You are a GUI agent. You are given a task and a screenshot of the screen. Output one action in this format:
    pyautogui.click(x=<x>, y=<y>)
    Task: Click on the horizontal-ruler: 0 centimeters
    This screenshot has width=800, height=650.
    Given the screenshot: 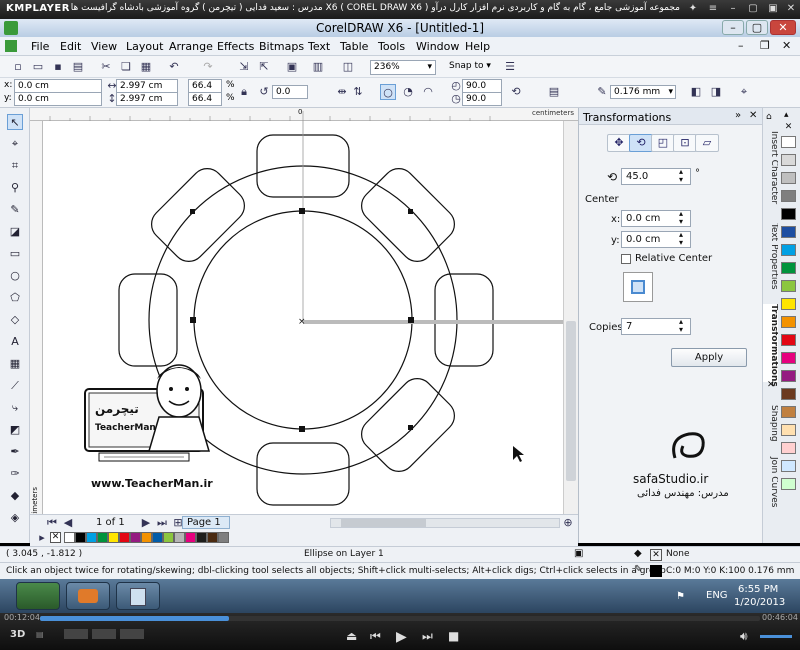 What is the action you would take?
    pyautogui.click(x=304, y=114)
    